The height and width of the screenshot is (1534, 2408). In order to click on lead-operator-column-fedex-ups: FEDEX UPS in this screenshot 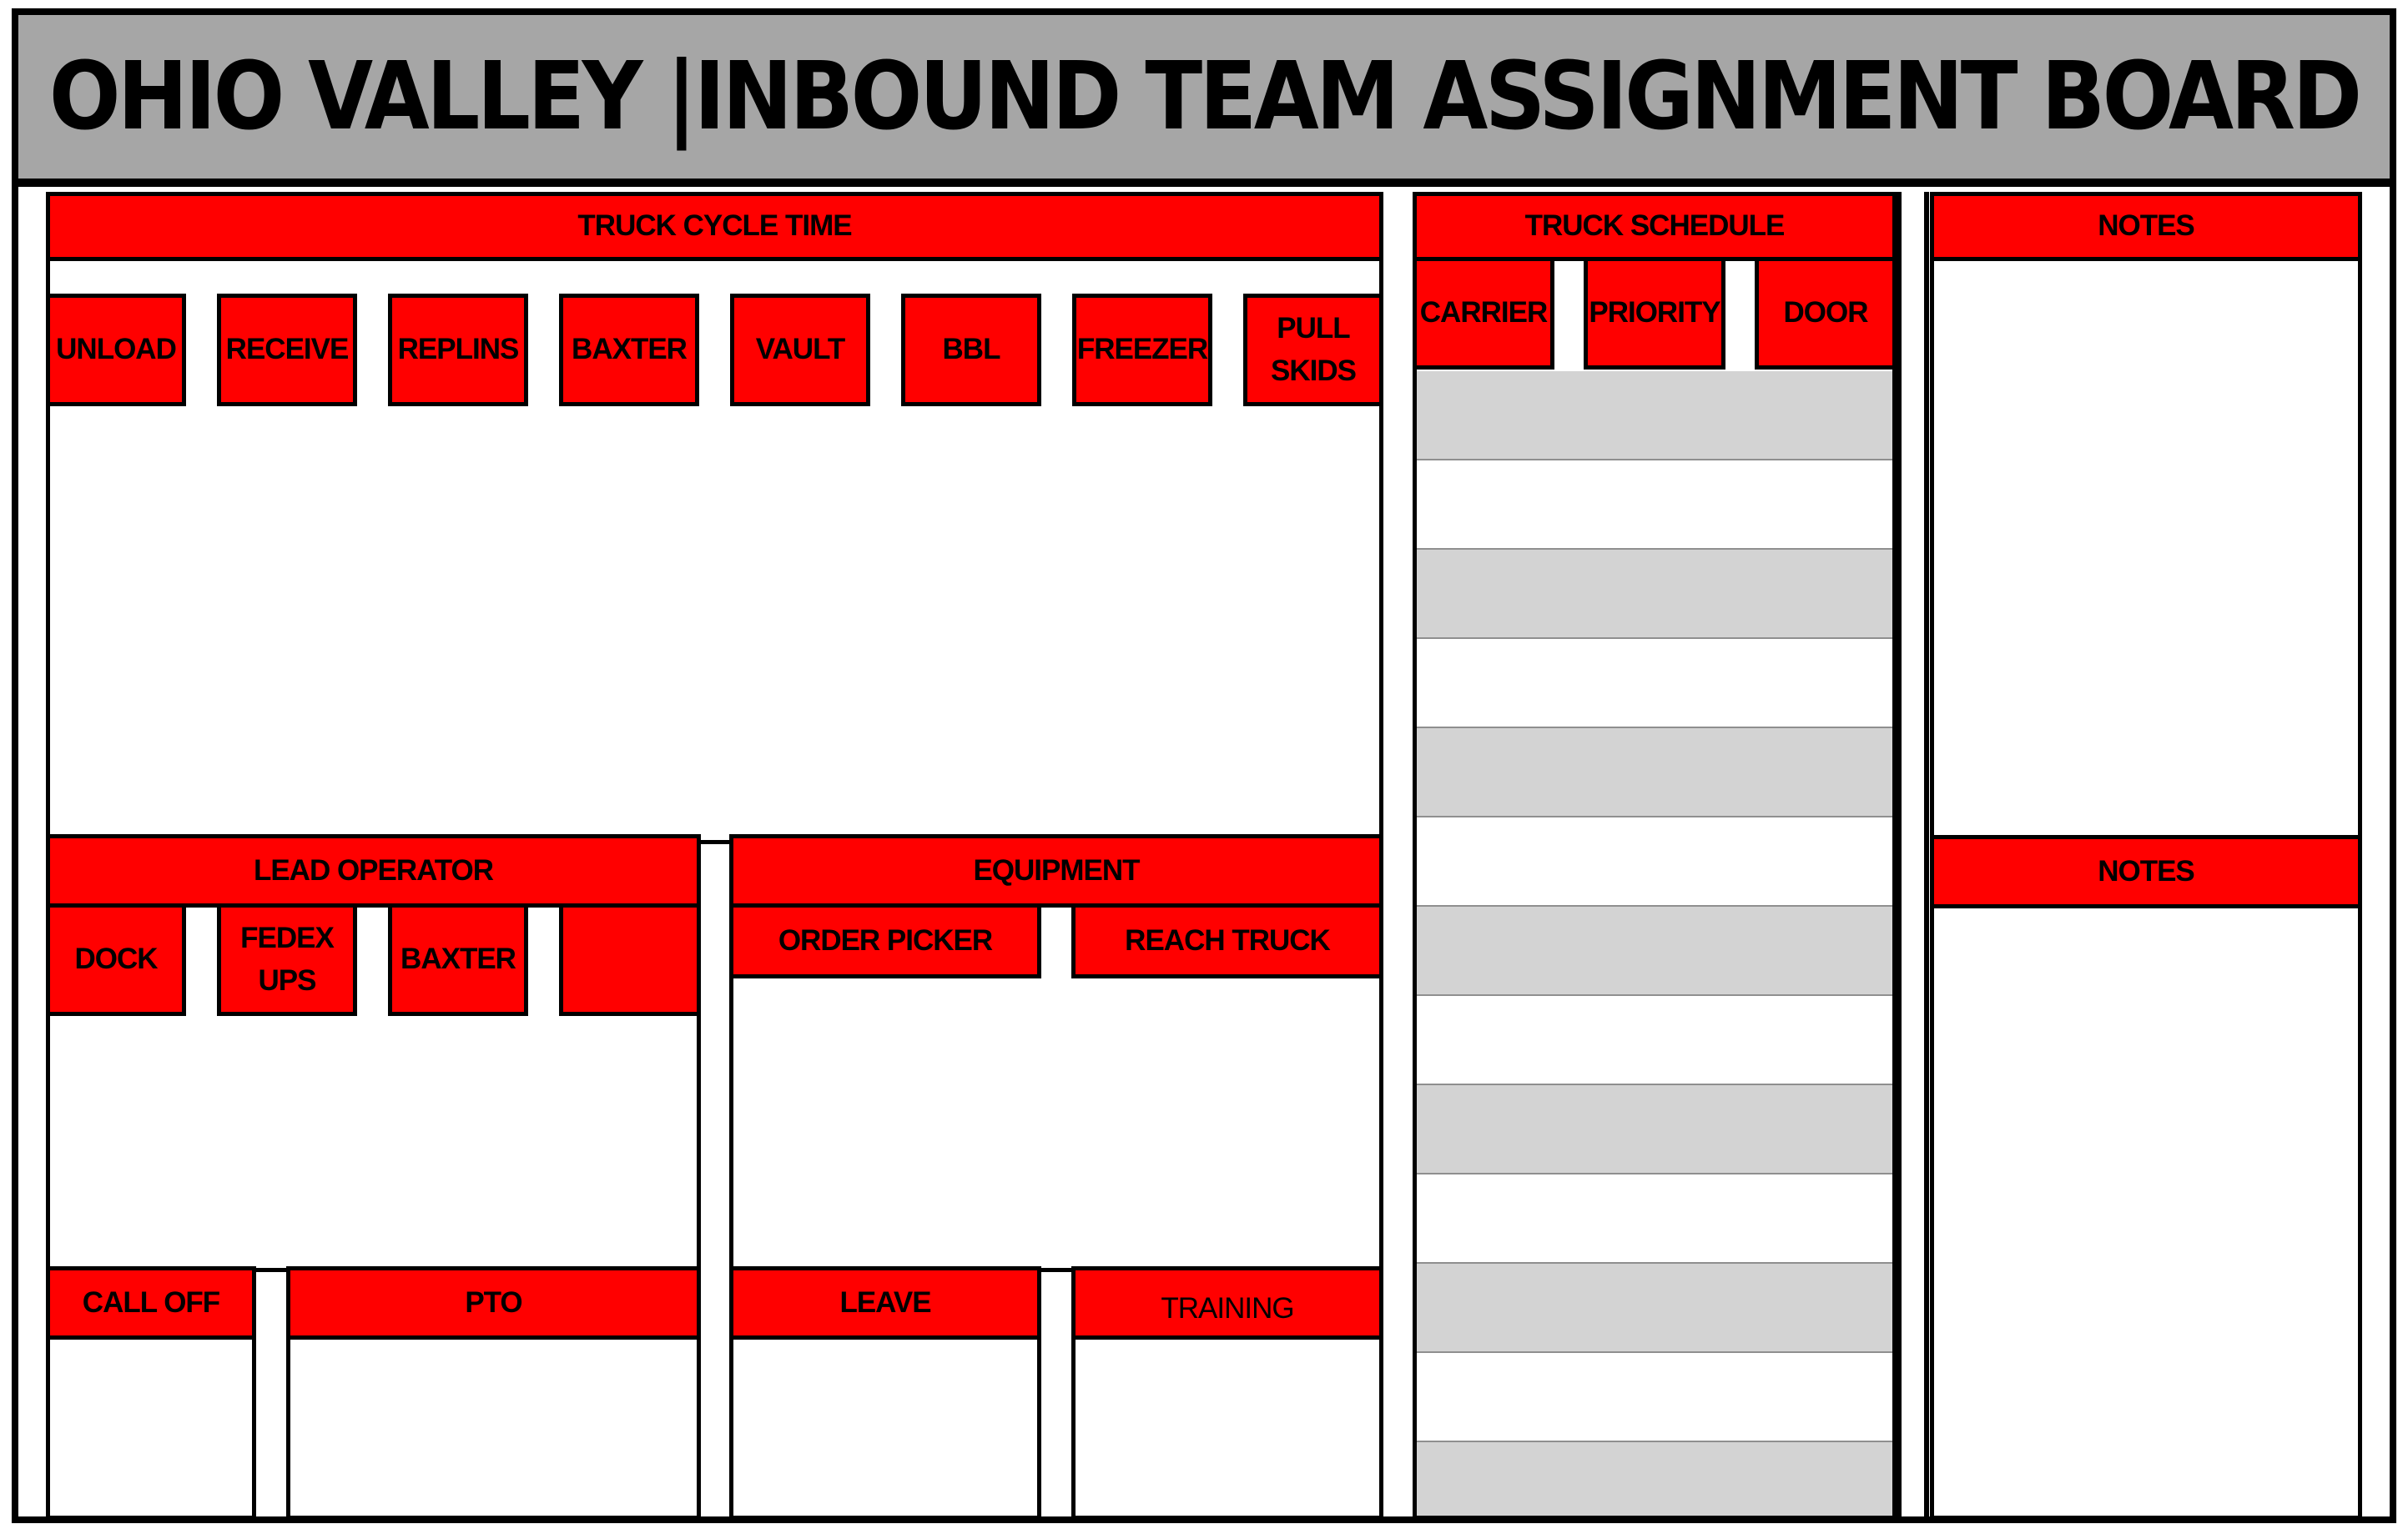, I will do `click(287, 959)`.